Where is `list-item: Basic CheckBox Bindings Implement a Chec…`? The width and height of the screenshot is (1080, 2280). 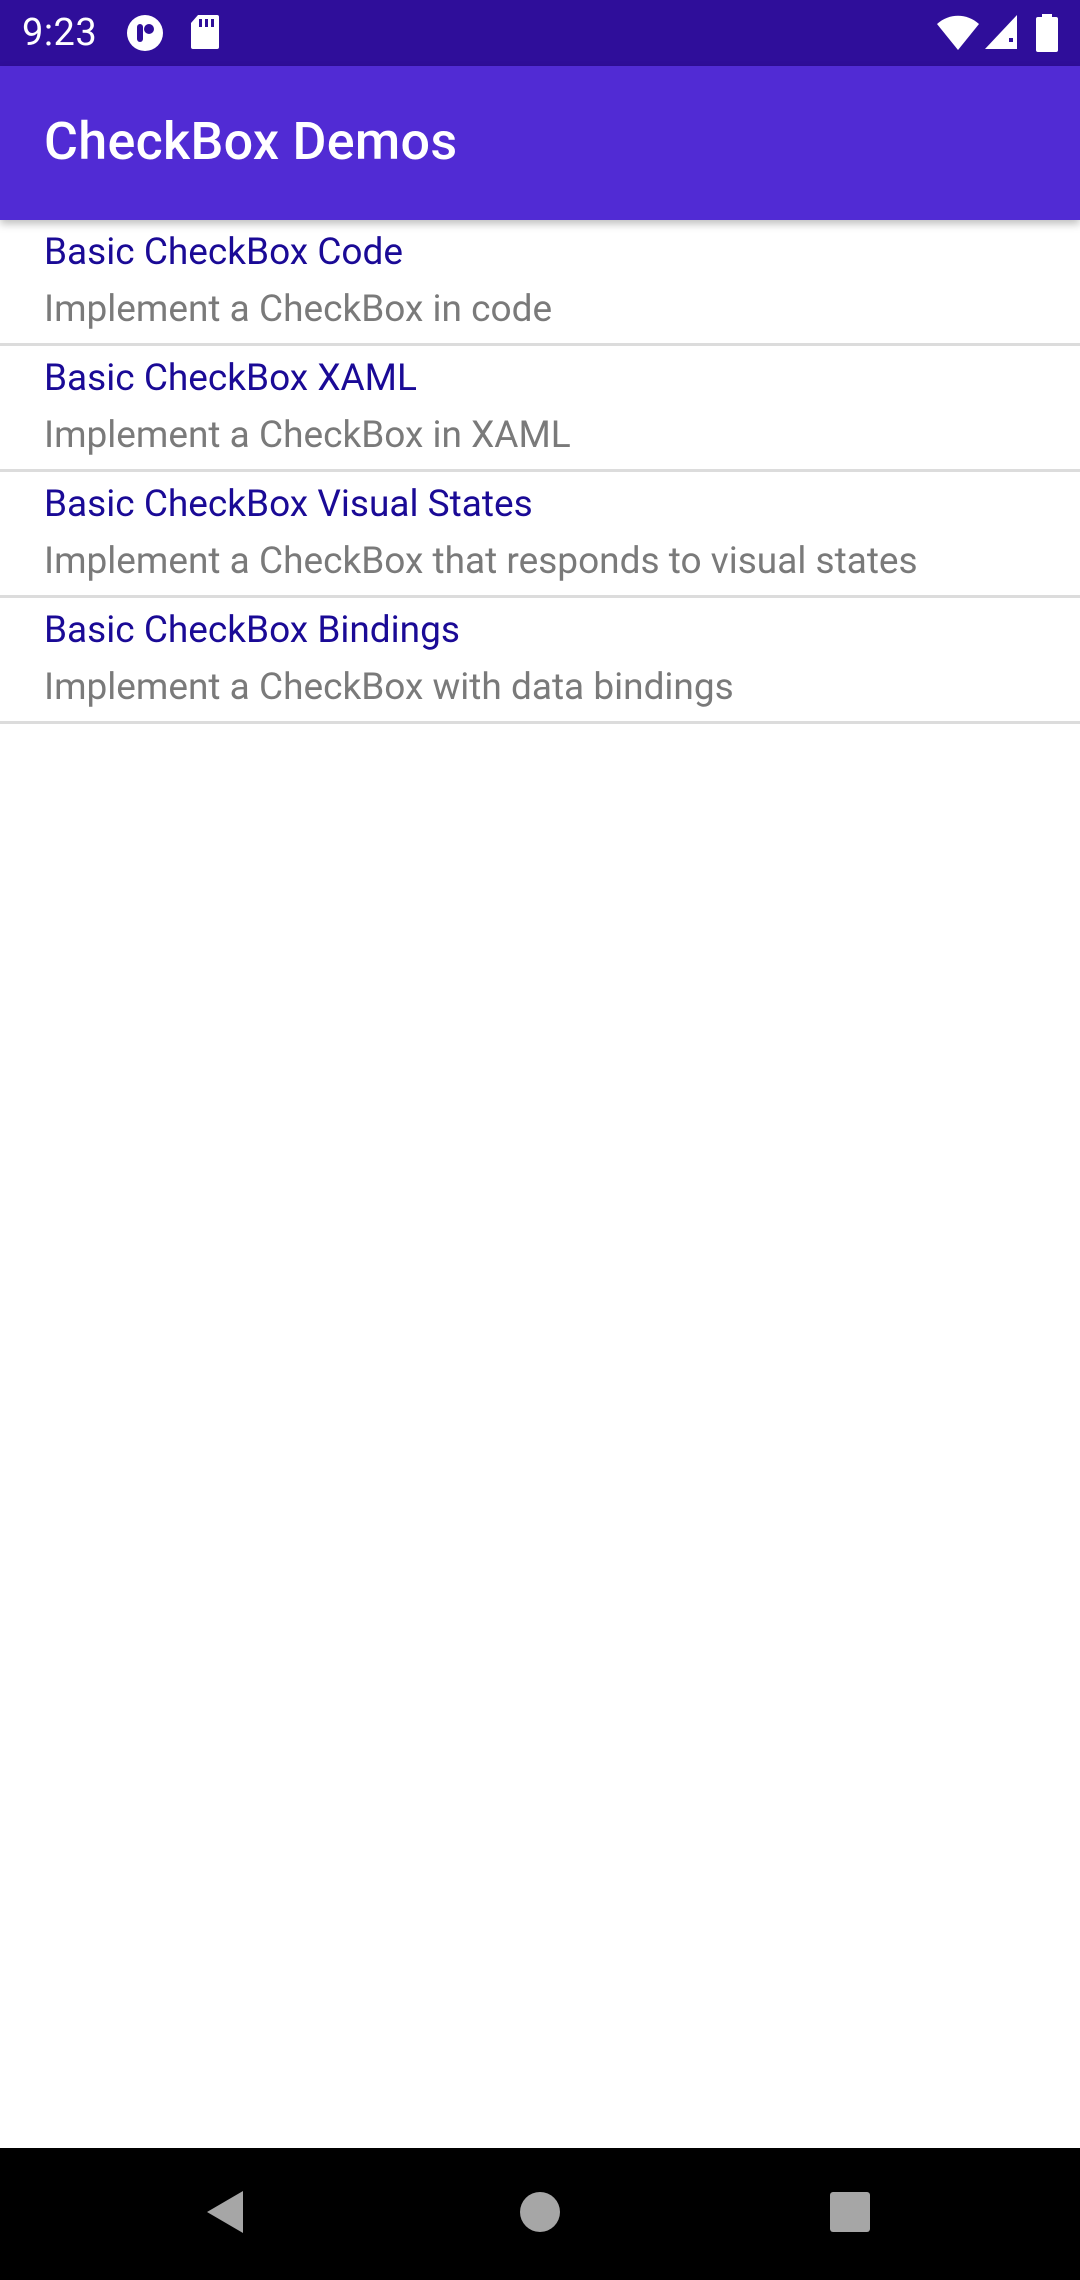
list-item: Basic CheckBox Bindings Implement a Chec… is located at coordinates (540, 661).